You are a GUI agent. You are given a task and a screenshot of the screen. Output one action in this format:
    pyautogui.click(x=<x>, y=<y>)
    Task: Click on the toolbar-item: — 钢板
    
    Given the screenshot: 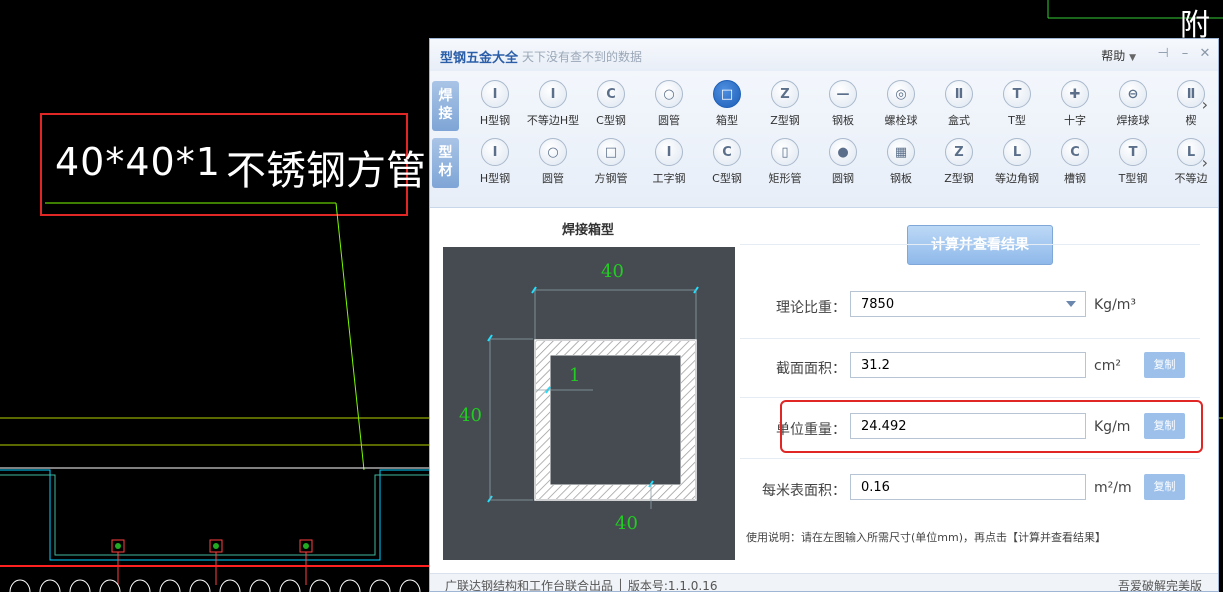 What is the action you would take?
    pyautogui.click(x=843, y=104)
    